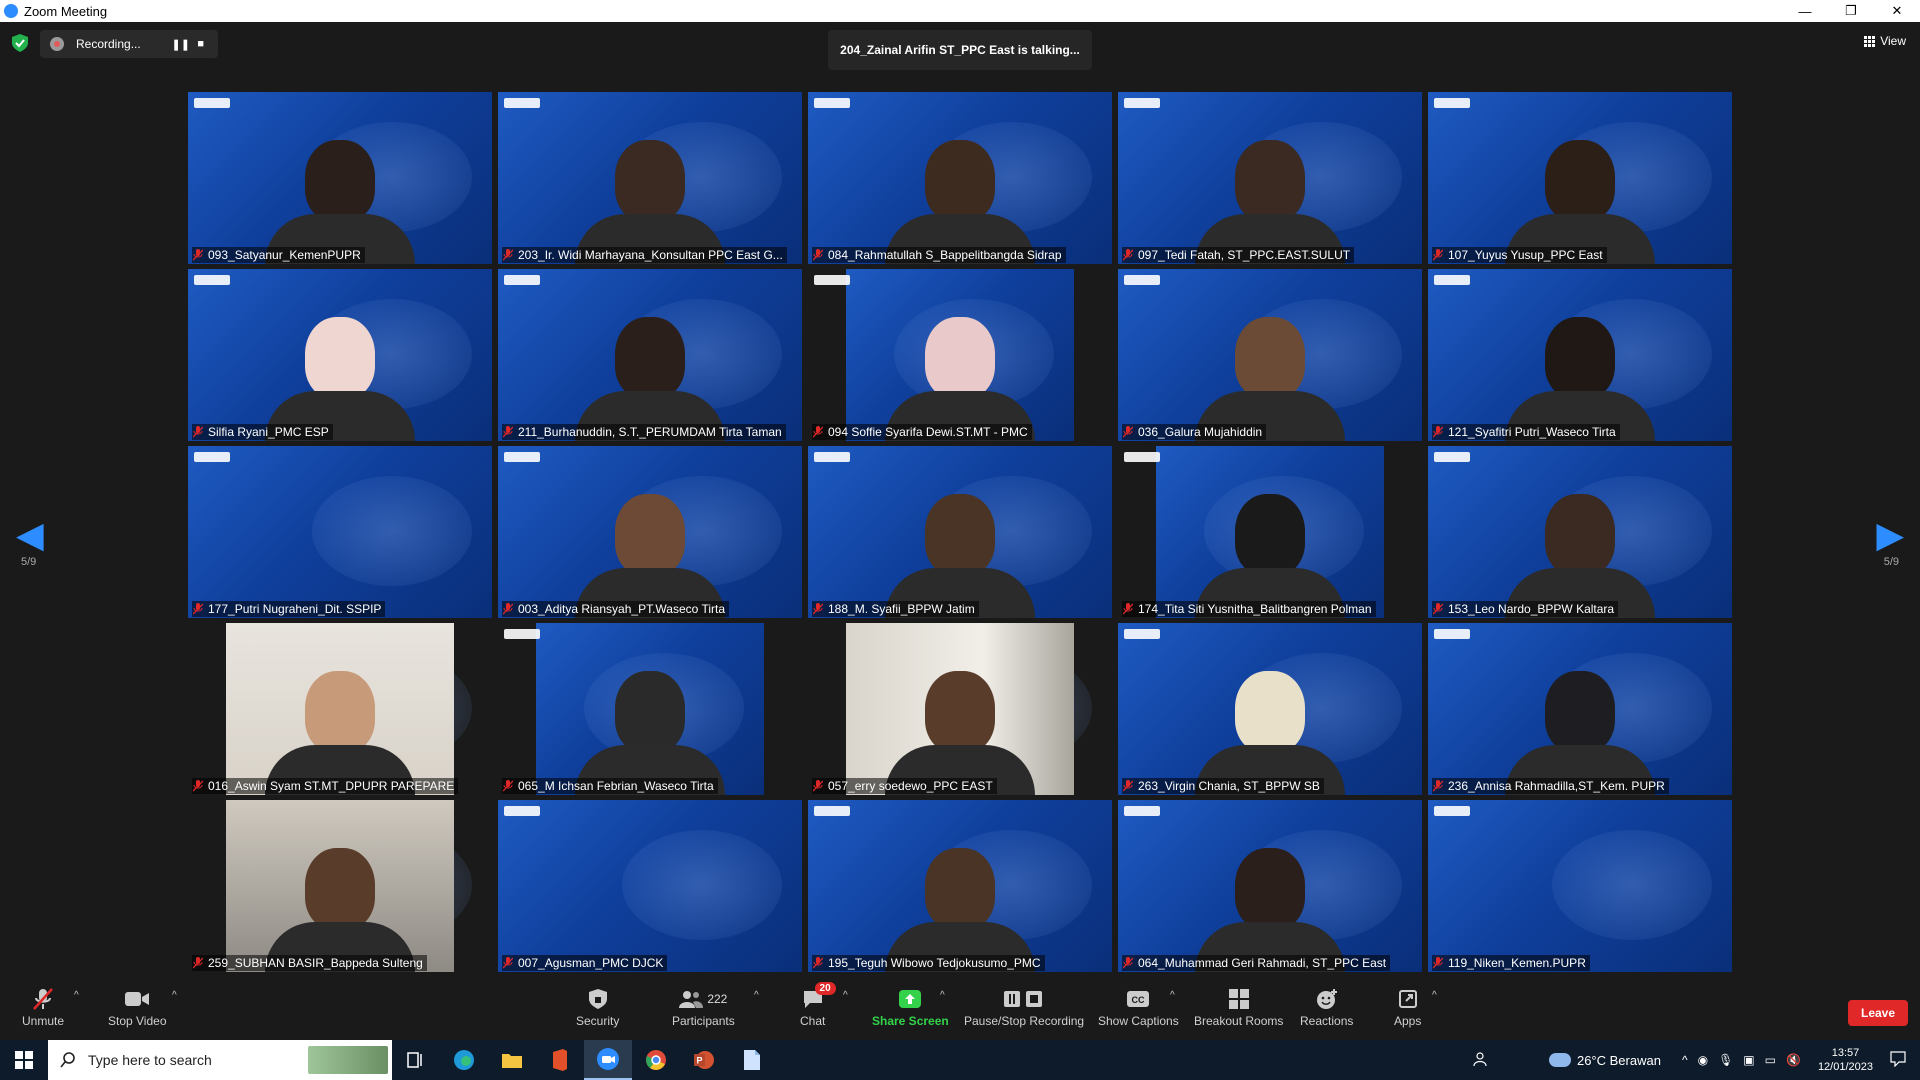 Image resolution: width=1920 pixels, height=1080 pixels. What do you see at coordinates (1408, 1021) in the screenshot?
I see `apps-label: Apps` at bounding box center [1408, 1021].